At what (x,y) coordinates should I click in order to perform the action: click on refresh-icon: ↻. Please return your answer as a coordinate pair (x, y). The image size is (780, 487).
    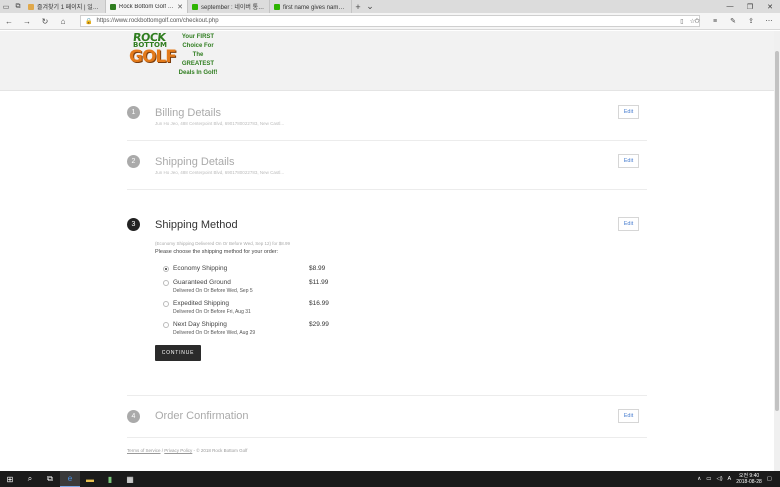
    Looking at the image, I should click on (45, 21).